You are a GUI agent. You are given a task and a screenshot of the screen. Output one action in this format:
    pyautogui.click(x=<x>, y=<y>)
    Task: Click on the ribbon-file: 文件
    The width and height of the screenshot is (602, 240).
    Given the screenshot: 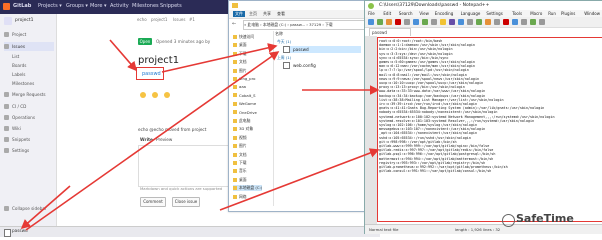 What is the action you would take?
    pyautogui.click(x=239, y=14)
    